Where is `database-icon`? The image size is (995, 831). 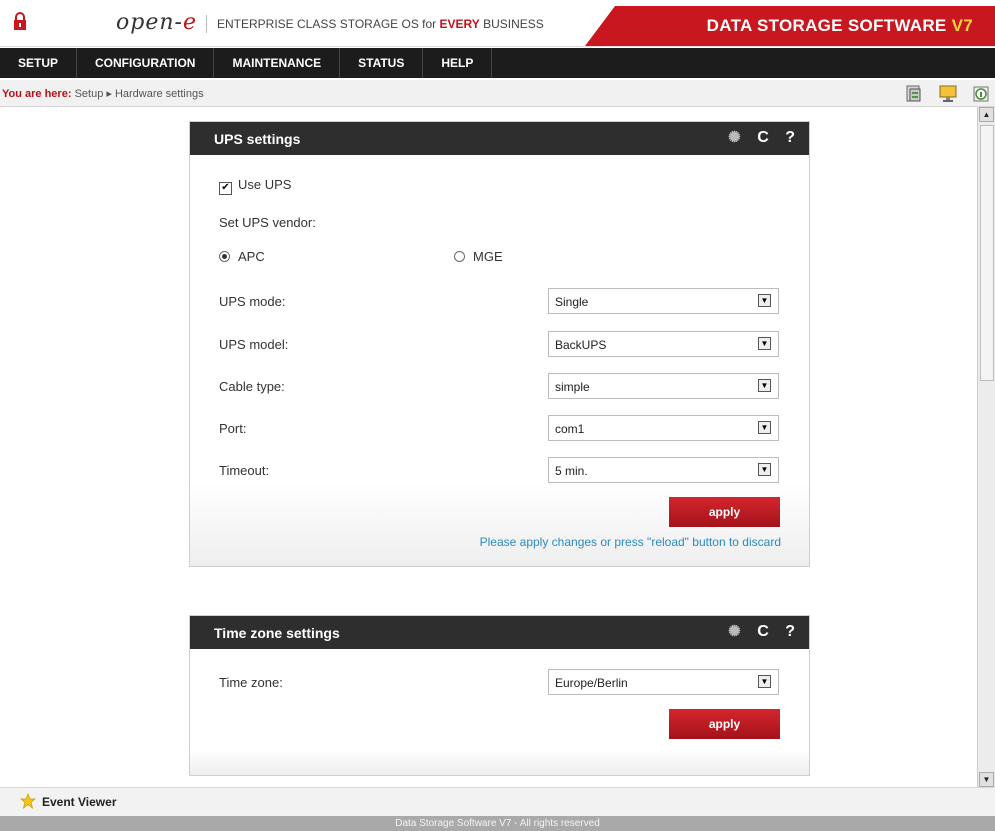
database-icon is located at coordinates (914, 93).